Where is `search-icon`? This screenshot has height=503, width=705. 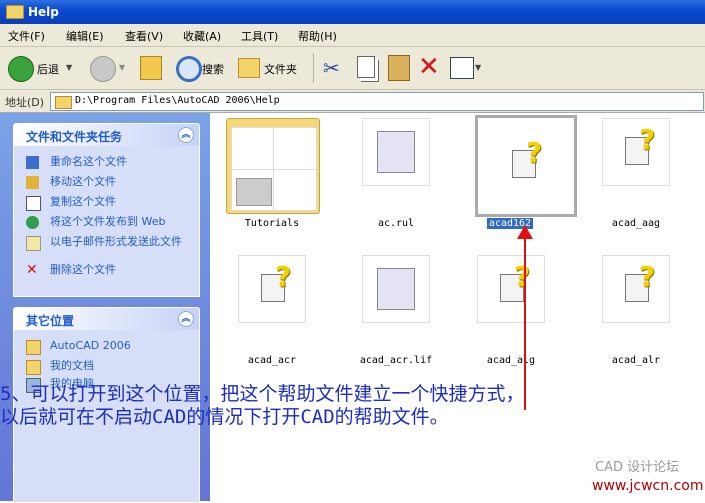
search-icon is located at coordinates (189, 69).